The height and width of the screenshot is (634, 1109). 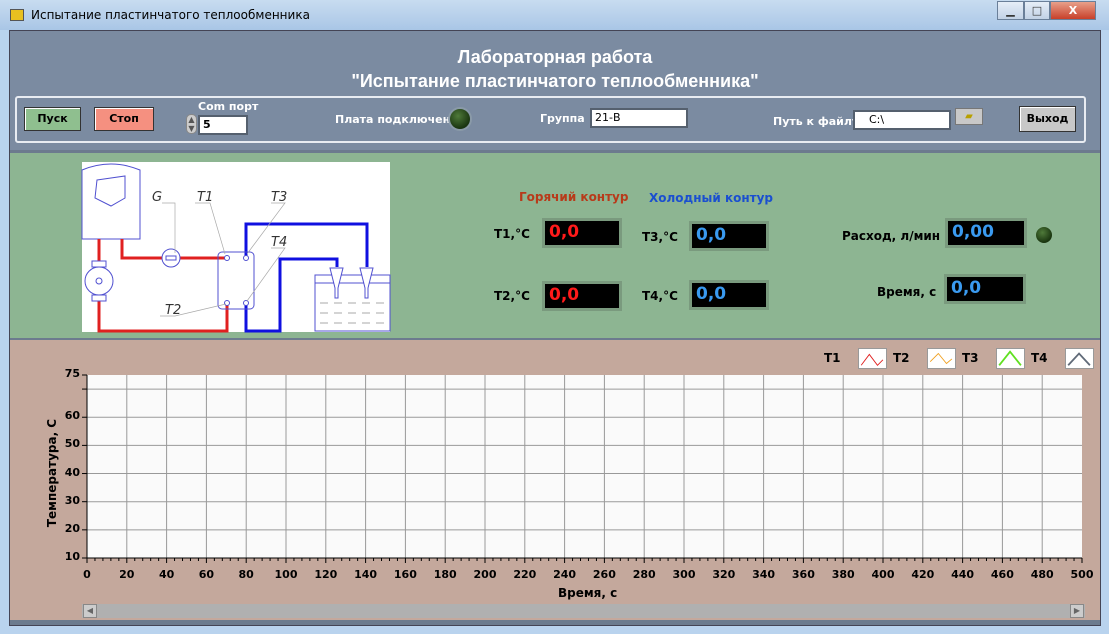 What do you see at coordinates (72, 500) in the screenshot?
I see `y-tick-label: 30` at bounding box center [72, 500].